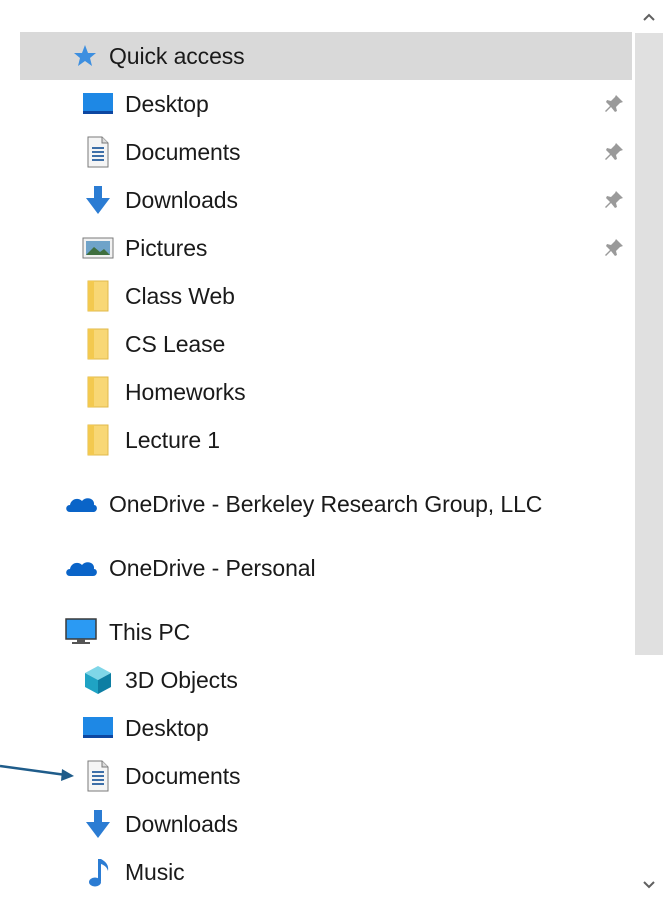 The image size is (671, 898). What do you see at coordinates (212, 567) in the screenshot?
I see `nav-item-label: OneDrive - Personal` at bounding box center [212, 567].